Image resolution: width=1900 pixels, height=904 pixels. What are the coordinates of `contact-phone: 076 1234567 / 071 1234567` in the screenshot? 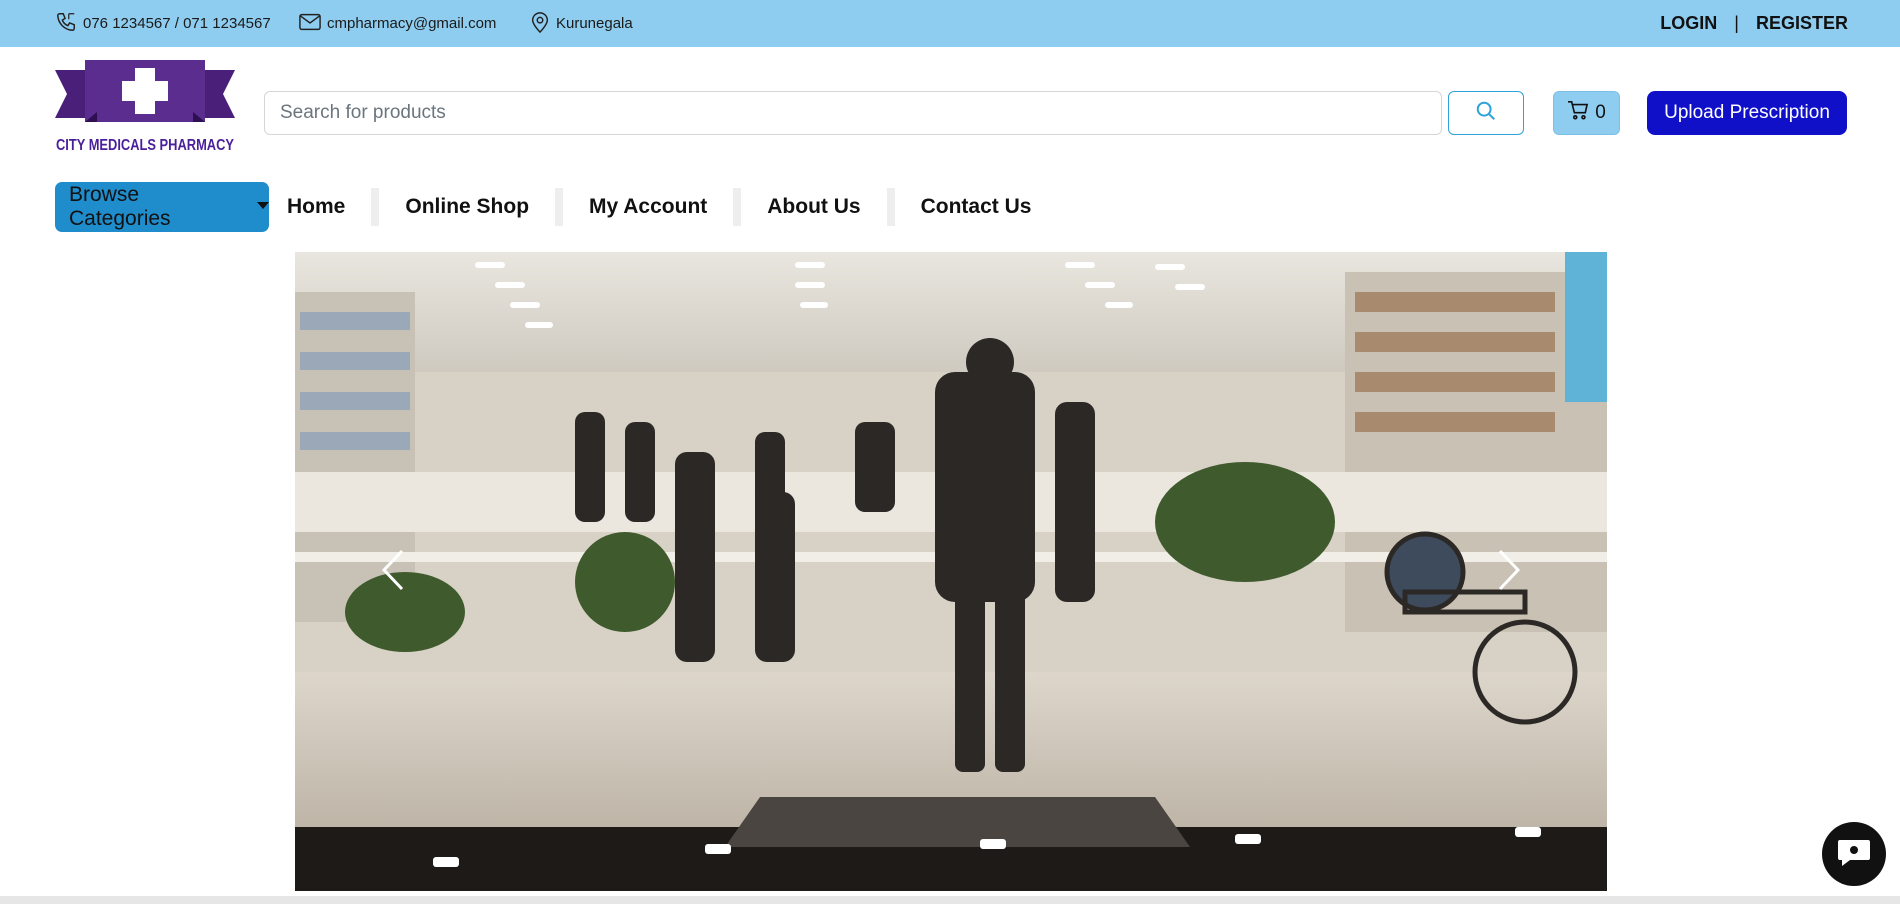 It's located at (163, 23).